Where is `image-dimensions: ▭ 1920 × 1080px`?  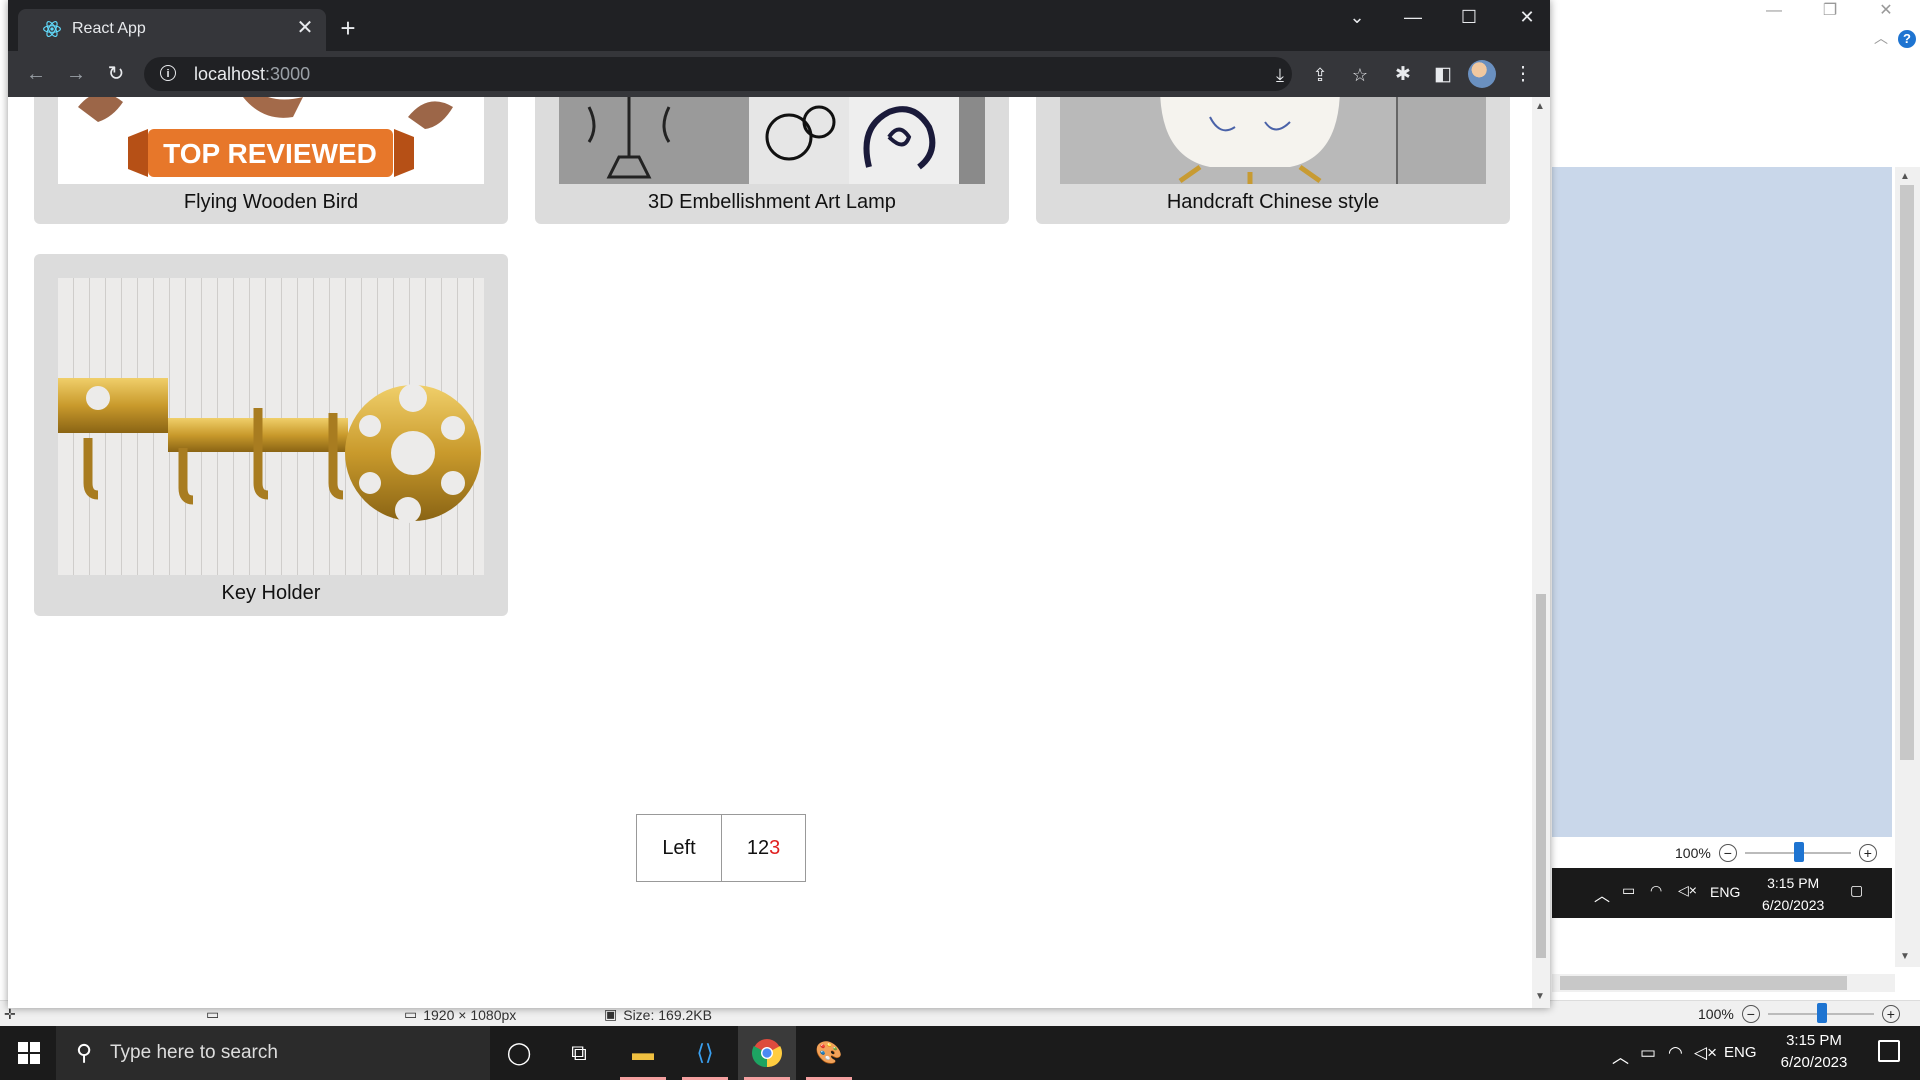
image-dimensions: ▭ 1920 × 1080px is located at coordinates (460, 1014).